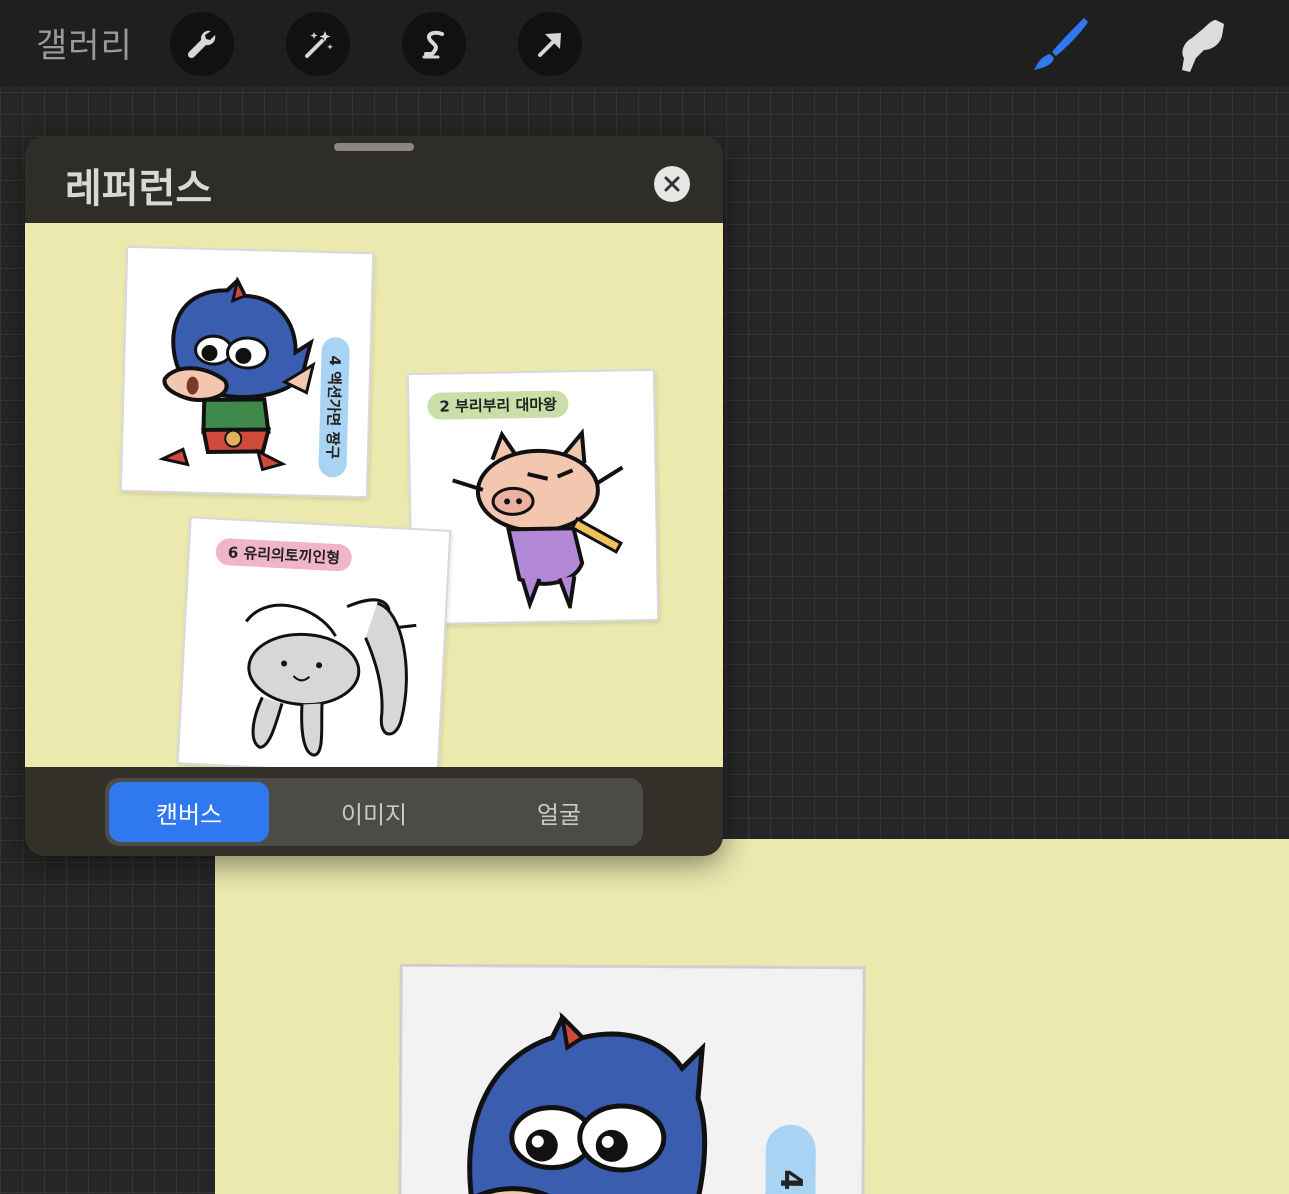 The image size is (1289, 1194). I want to click on adjustments-button, so click(318, 44).